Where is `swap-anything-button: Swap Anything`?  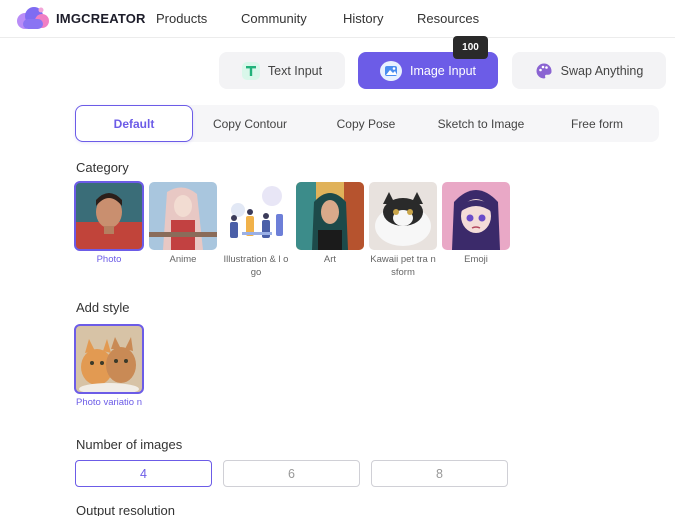 swap-anything-button: Swap Anything is located at coordinates (589, 70).